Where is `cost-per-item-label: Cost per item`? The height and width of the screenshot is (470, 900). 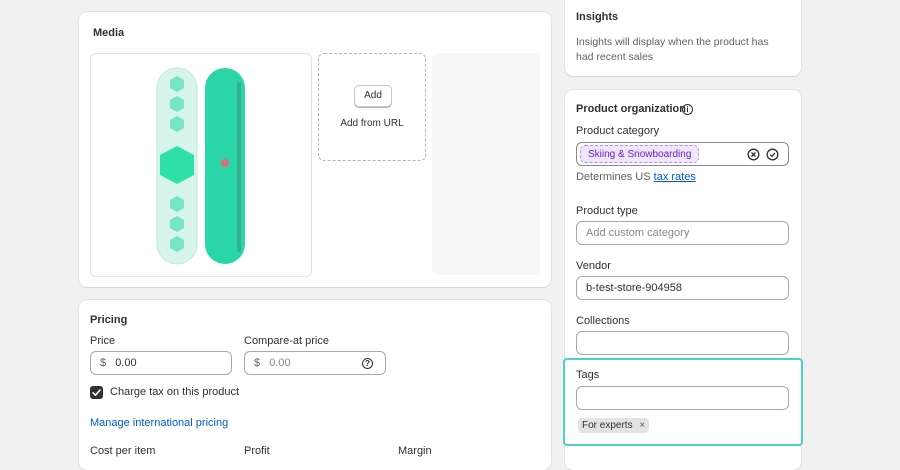
cost-per-item-label: Cost per item is located at coordinates (123, 451).